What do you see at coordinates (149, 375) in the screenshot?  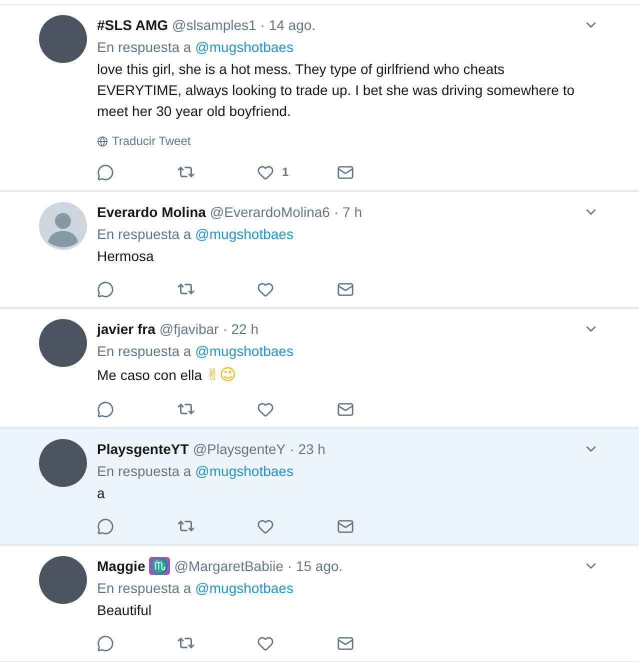 I see `tweet-text: Me caso con ella` at bounding box center [149, 375].